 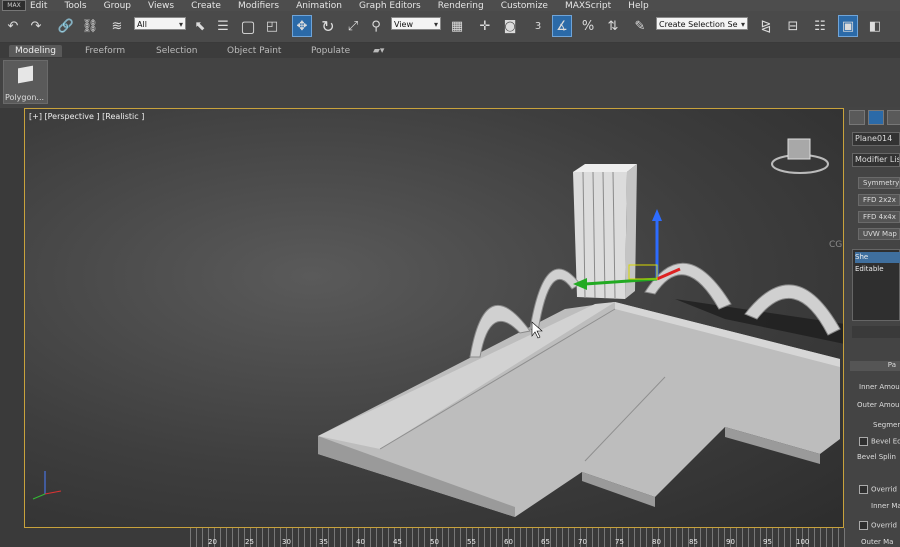 I want to click on menu-item-modifiers: Modifiers, so click(x=258, y=6).